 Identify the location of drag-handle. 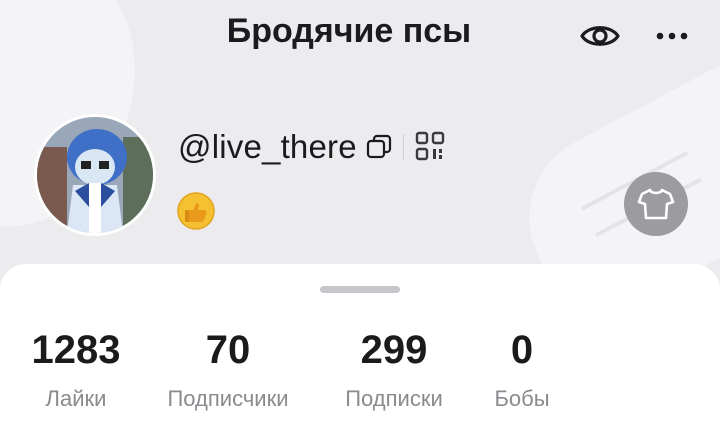
(360, 289).